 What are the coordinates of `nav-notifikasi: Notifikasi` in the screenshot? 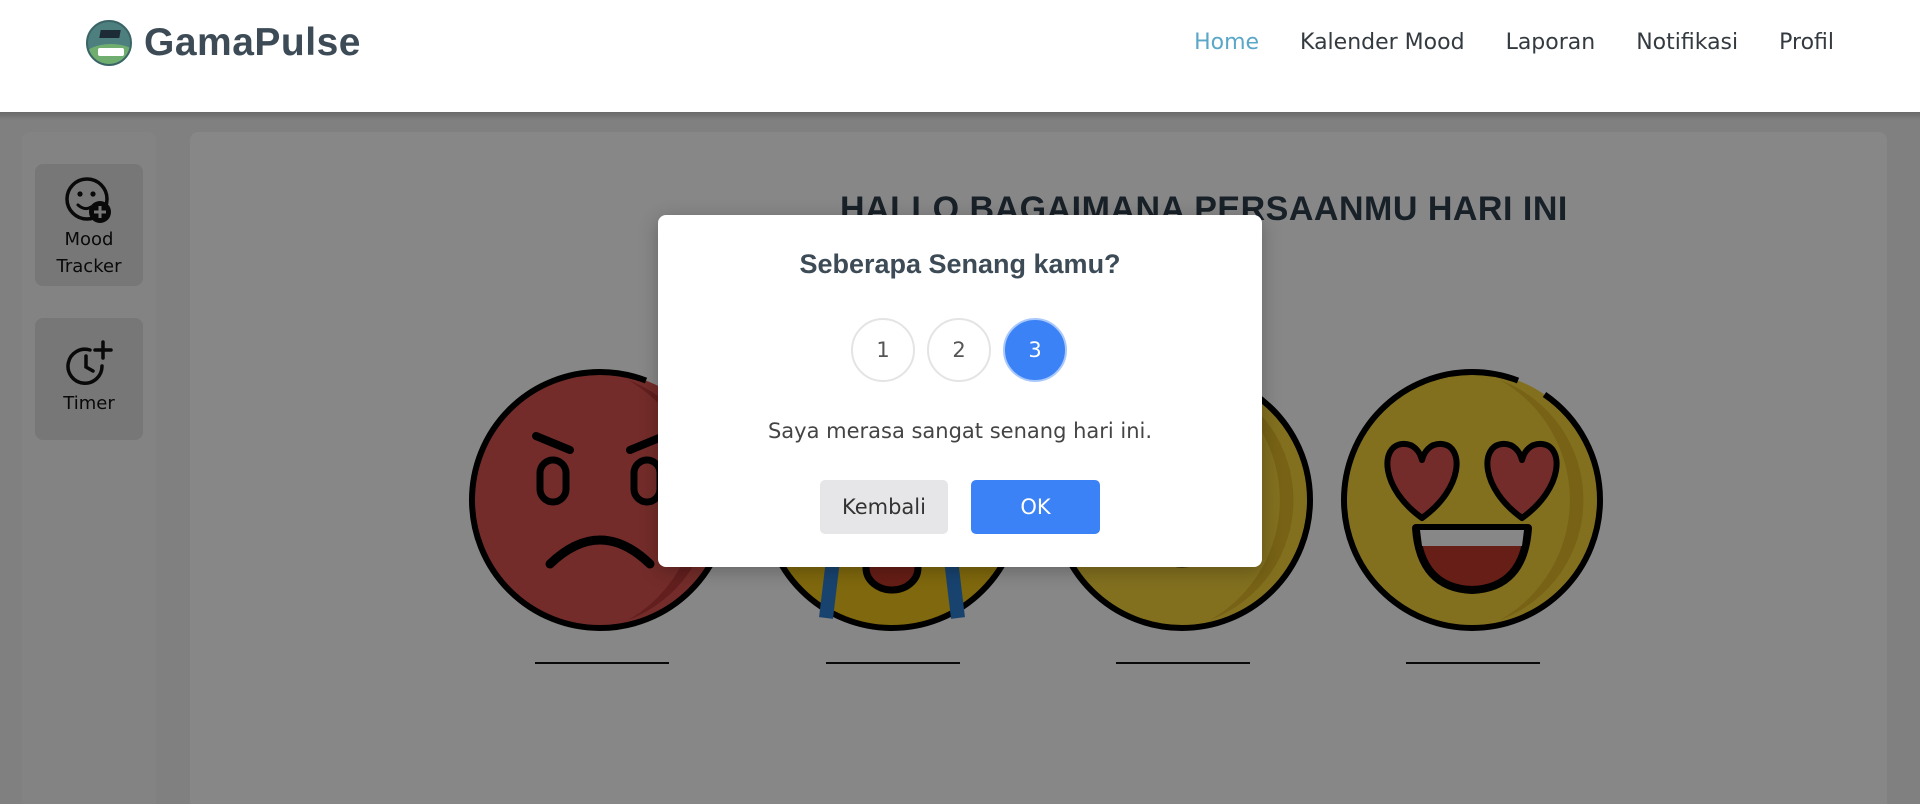 It's located at (1687, 42).